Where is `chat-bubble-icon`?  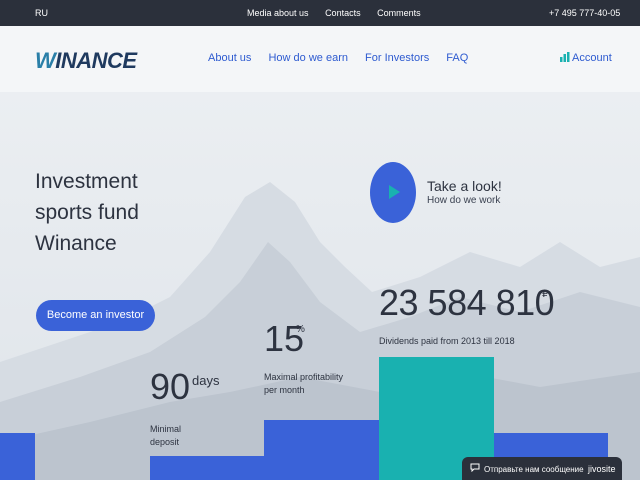
chat-bubble-icon is located at coordinates (475, 467).